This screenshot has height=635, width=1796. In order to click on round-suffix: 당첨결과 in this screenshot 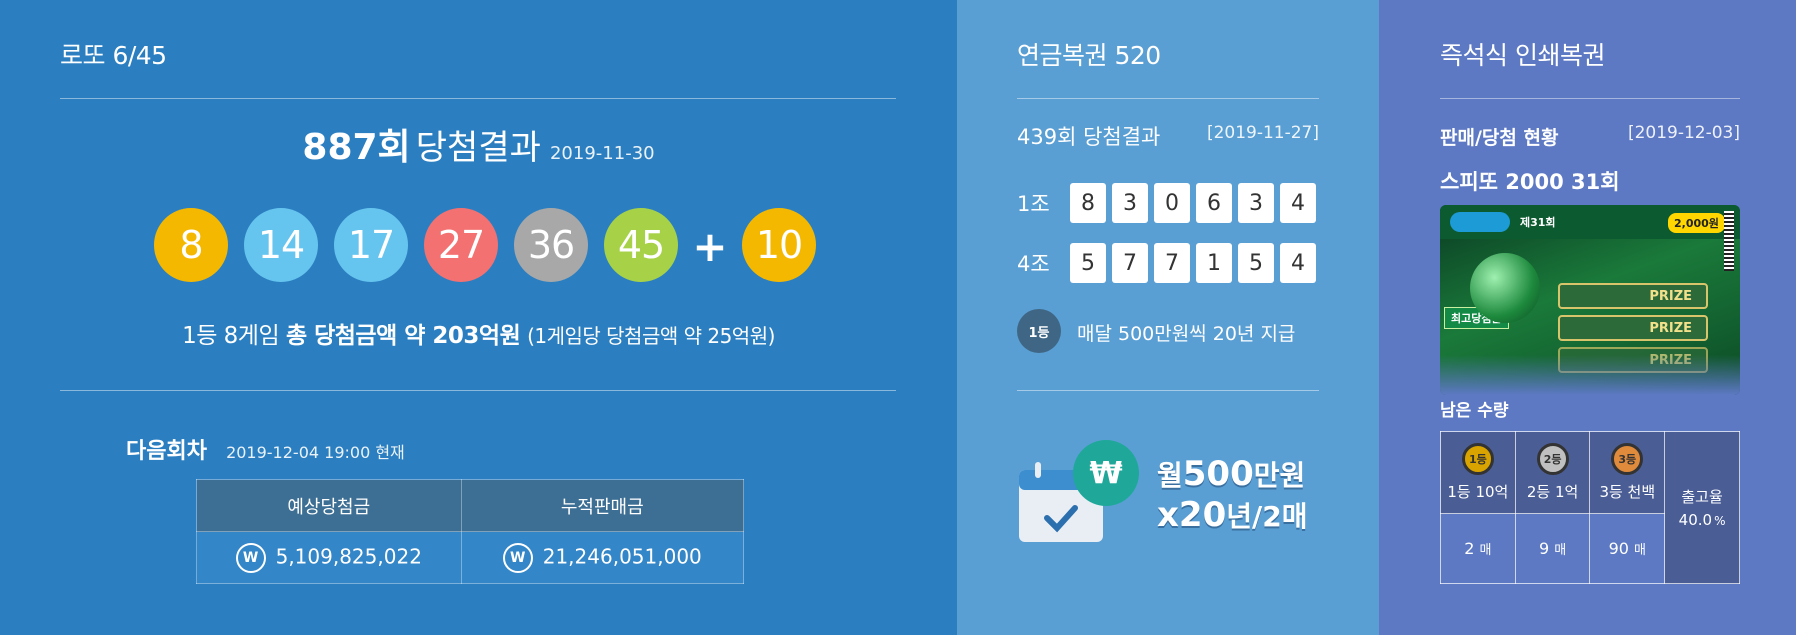, I will do `click(478, 148)`.